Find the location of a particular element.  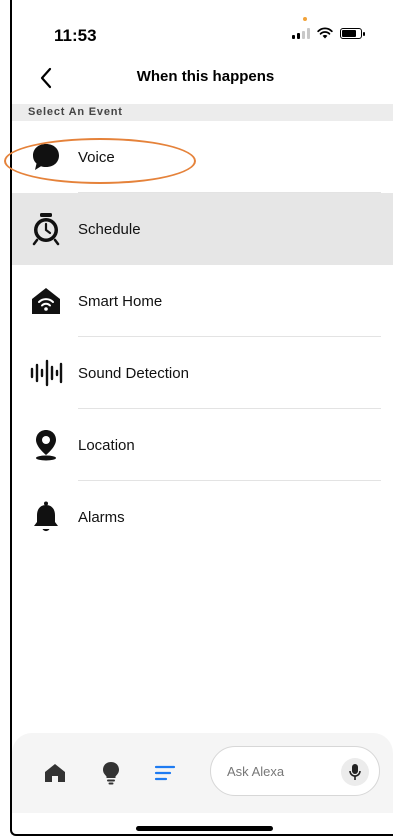

event-label: Sound Detection is located at coordinates (133, 373).